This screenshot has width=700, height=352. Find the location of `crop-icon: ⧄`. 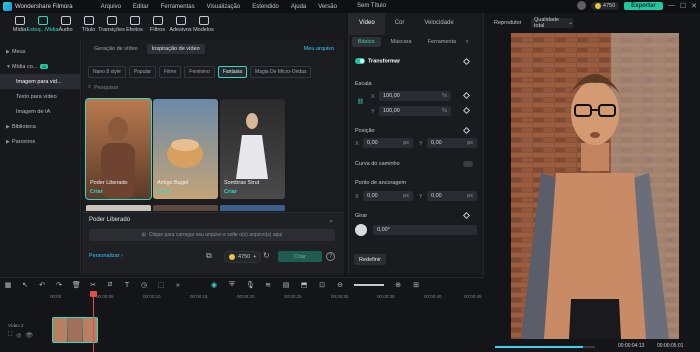

crop-icon: ⧄ is located at coordinates (110, 285).